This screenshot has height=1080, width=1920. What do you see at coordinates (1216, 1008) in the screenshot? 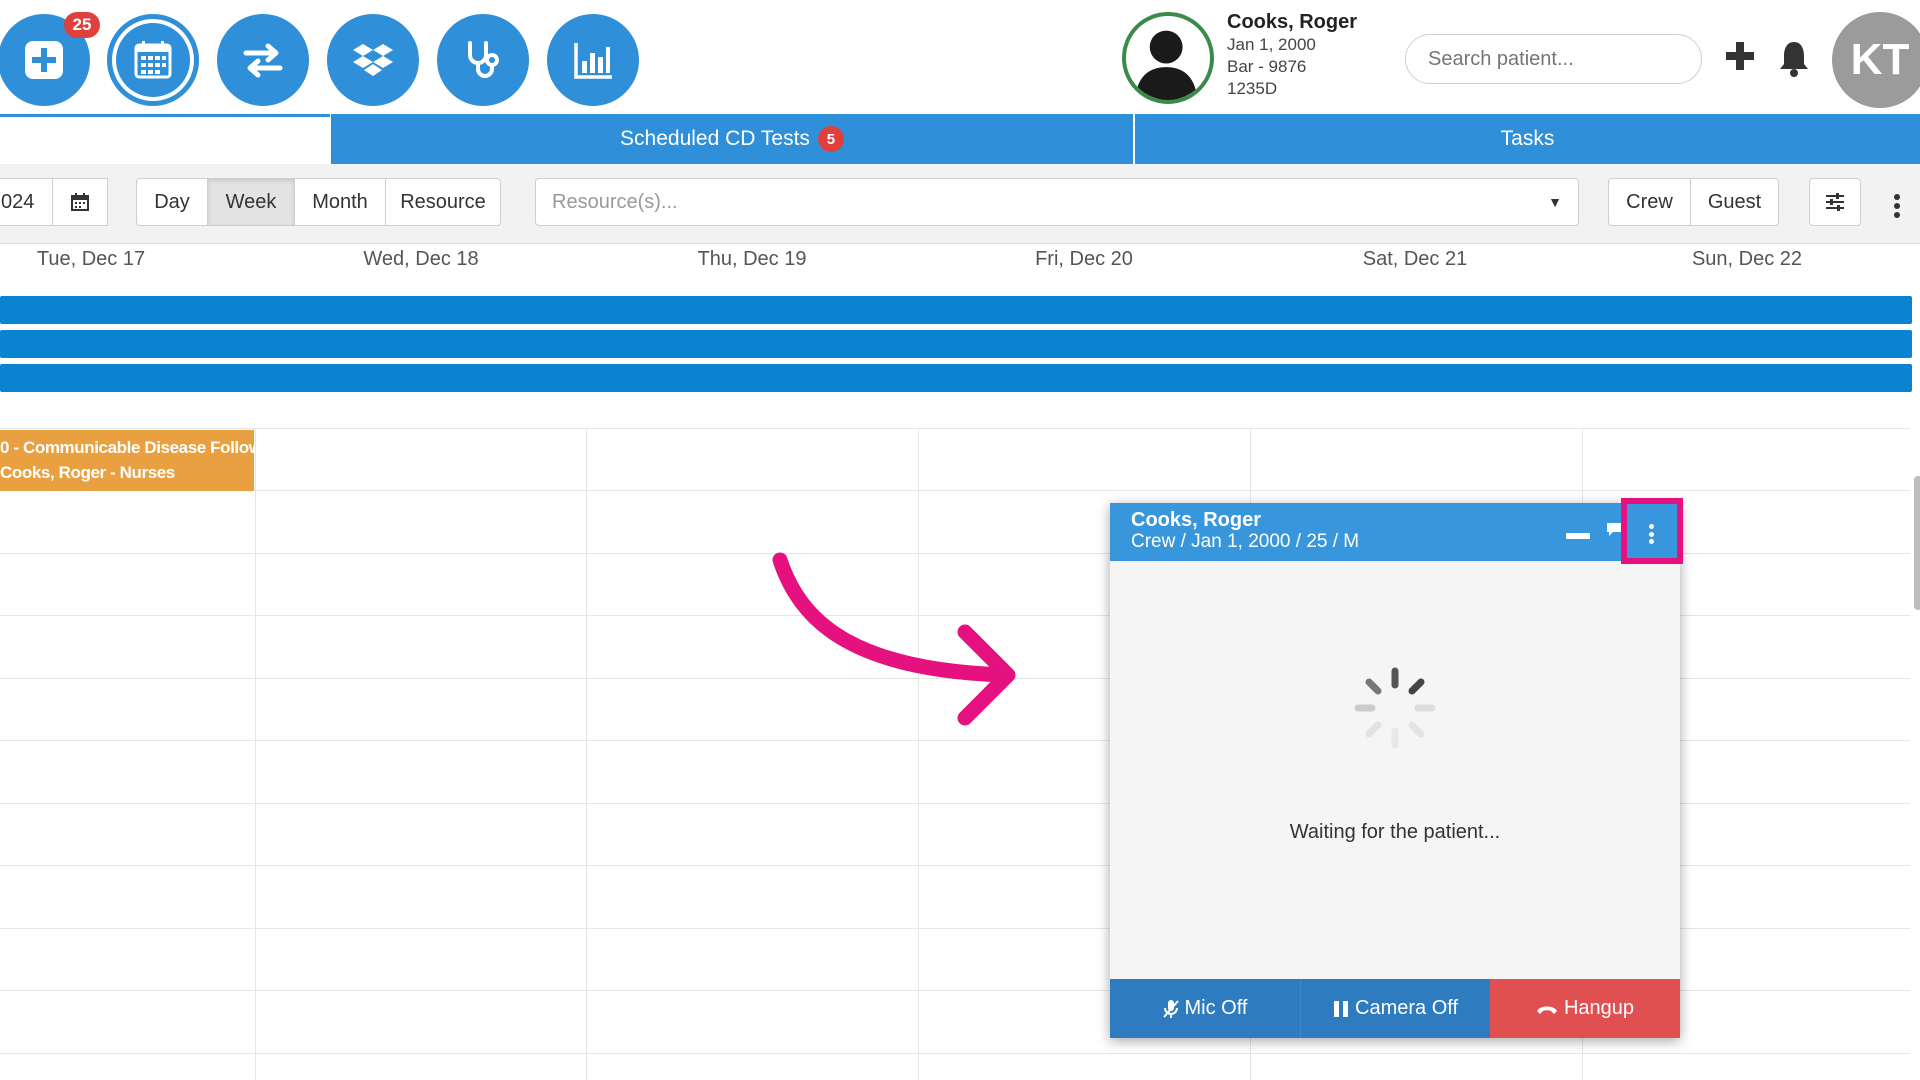
I see `mic-off-label: Mic Off` at bounding box center [1216, 1008].